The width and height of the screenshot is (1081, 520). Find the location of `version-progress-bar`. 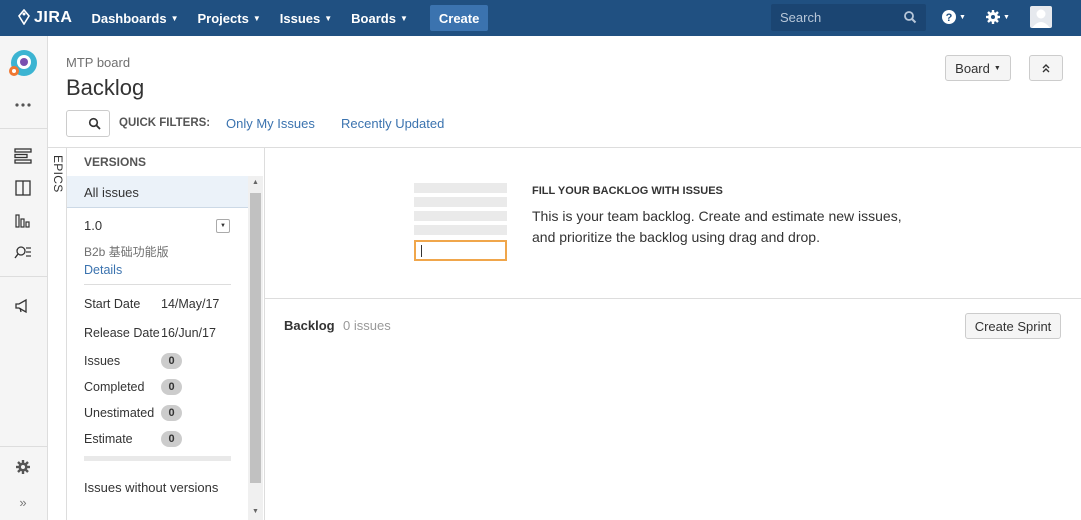

version-progress-bar is located at coordinates (157, 458).